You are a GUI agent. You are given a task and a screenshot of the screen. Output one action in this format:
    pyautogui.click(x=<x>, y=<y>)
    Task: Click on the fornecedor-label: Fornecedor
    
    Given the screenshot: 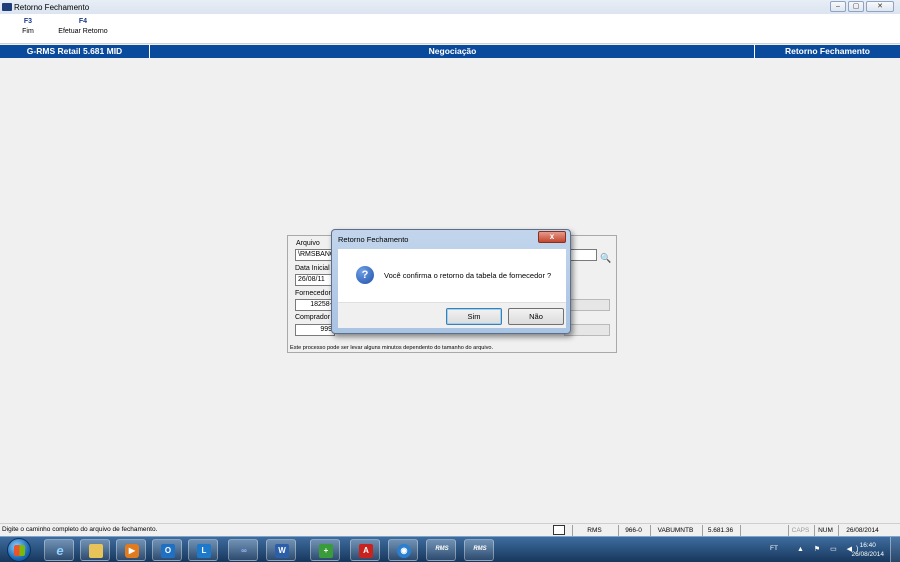 What is the action you would take?
    pyautogui.click(x=313, y=293)
    